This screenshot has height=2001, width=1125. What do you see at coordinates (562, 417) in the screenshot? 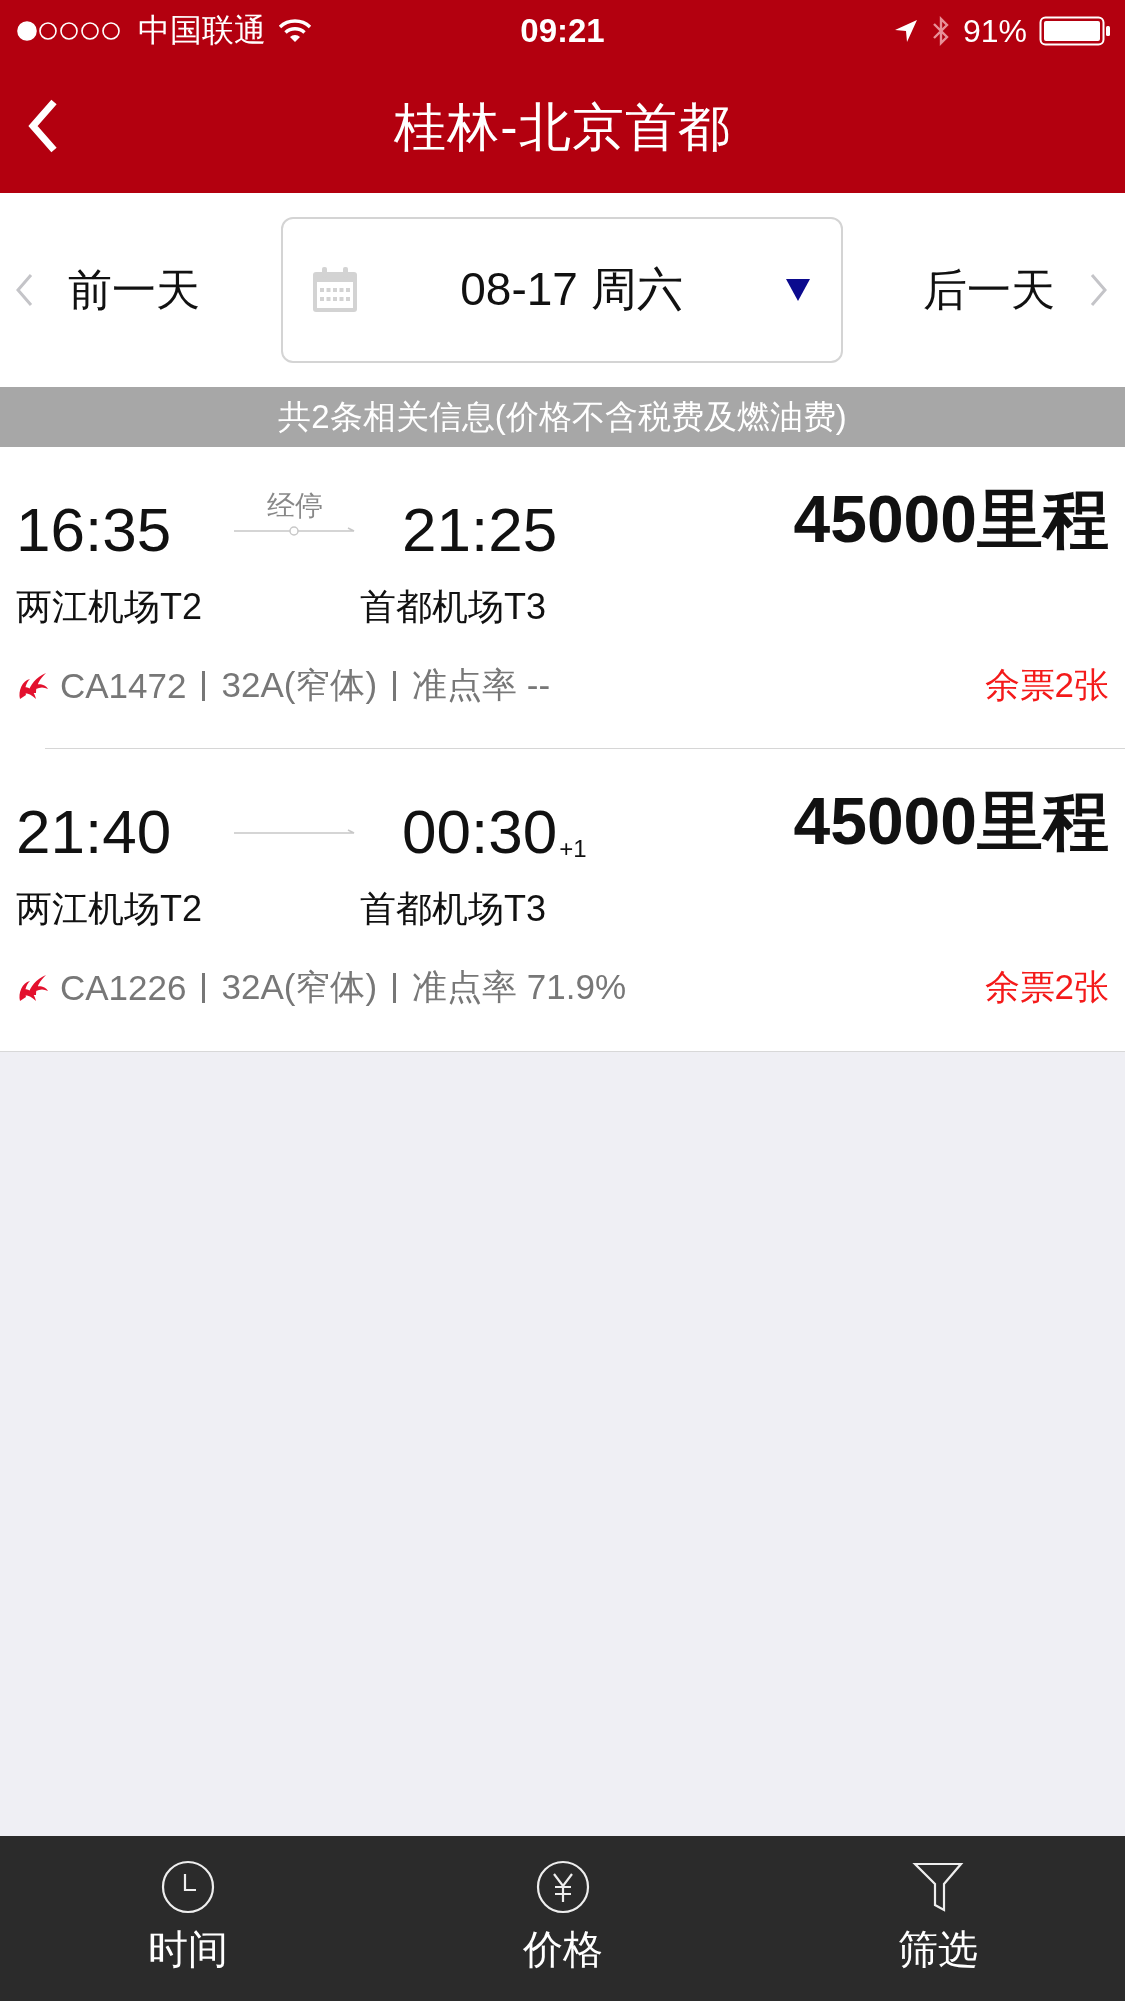
I see `info-banner: 共2条相关信息(价格不含税费及燃油费)` at bounding box center [562, 417].